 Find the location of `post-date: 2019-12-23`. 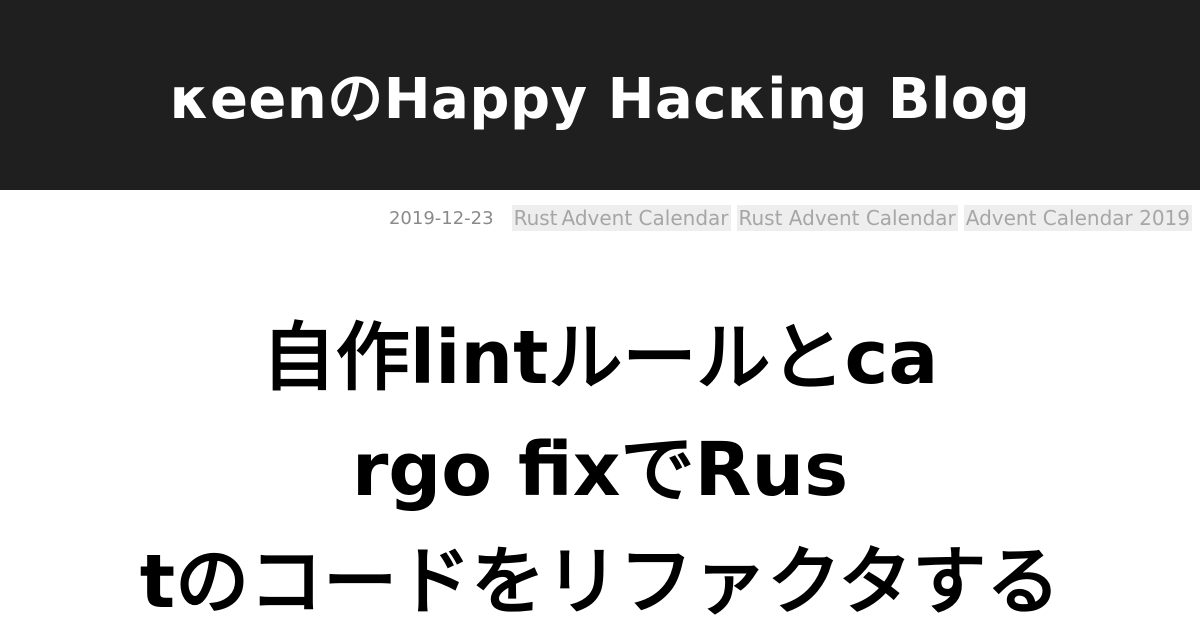

post-date: 2019-12-23 is located at coordinates (441, 218).